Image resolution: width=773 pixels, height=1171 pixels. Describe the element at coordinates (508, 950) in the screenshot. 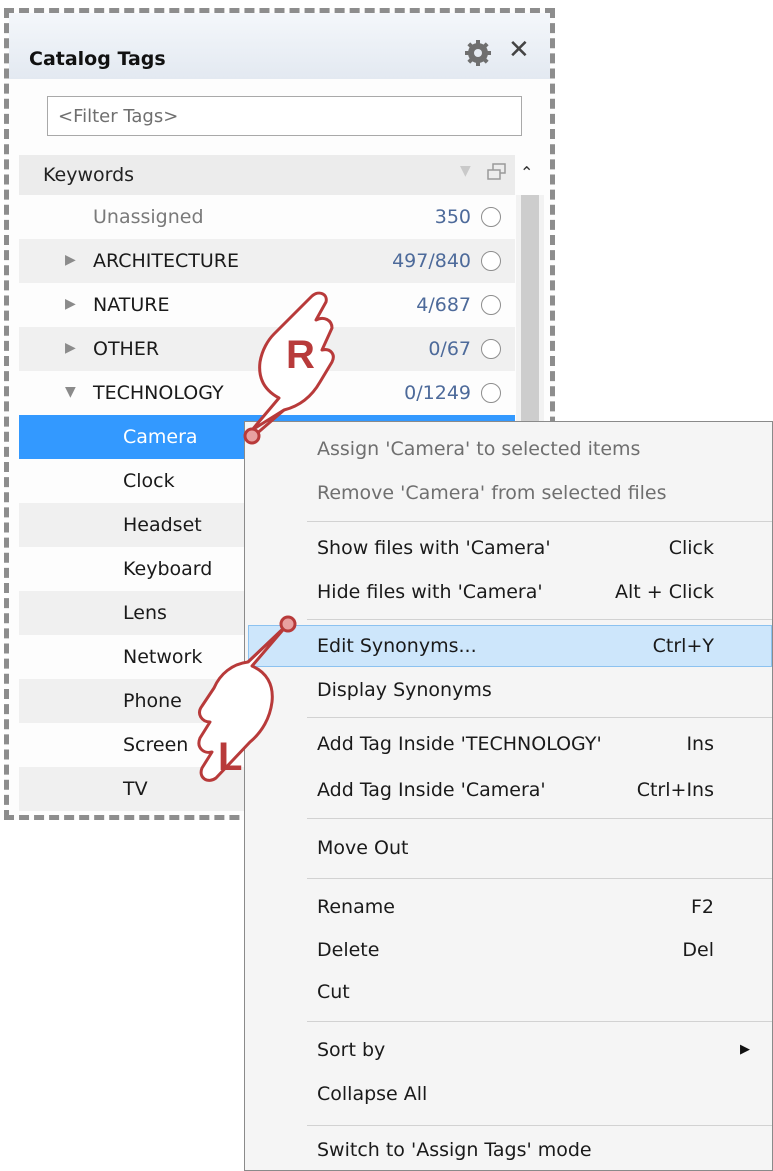

I see `menu-item-delete: Delete Del` at that location.